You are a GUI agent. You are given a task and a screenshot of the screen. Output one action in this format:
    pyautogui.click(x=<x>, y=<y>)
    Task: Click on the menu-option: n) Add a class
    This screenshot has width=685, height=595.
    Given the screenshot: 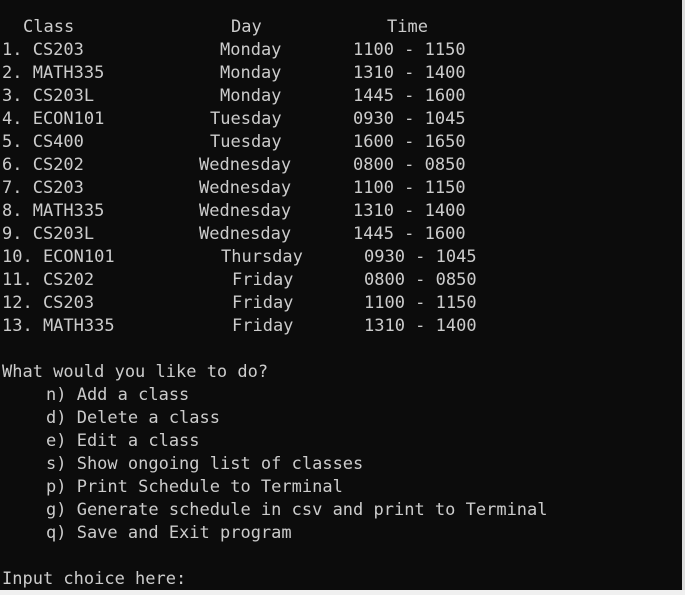 What is the action you would take?
    pyautogui.click(x=94, y=395)
    